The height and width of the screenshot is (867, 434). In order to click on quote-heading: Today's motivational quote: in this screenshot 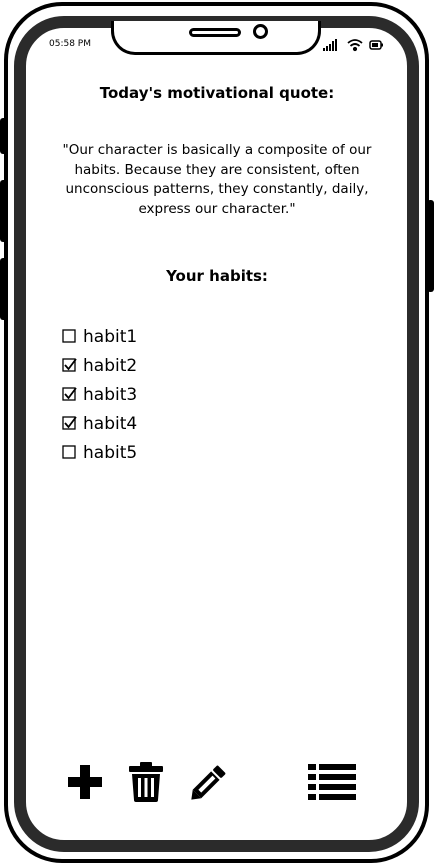, I will do `click(217, 93)`.